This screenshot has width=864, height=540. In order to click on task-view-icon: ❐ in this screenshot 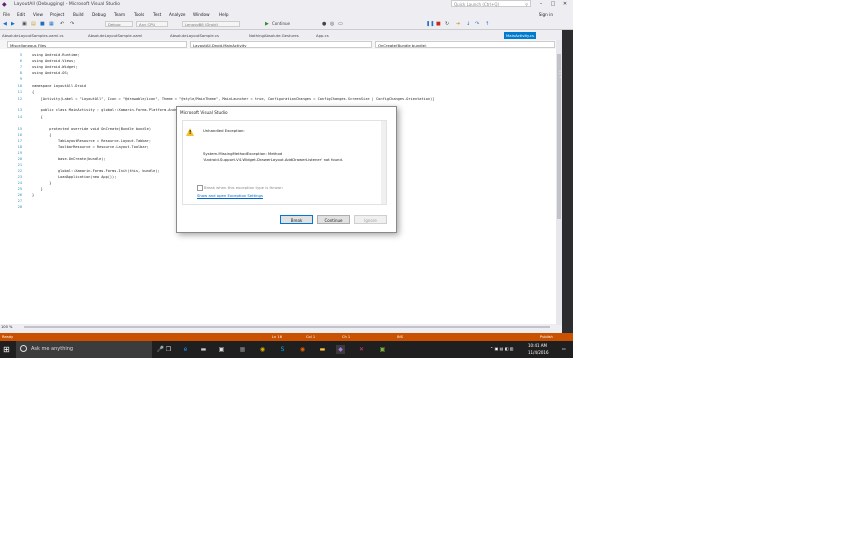, I will do `click(168, 349)`.